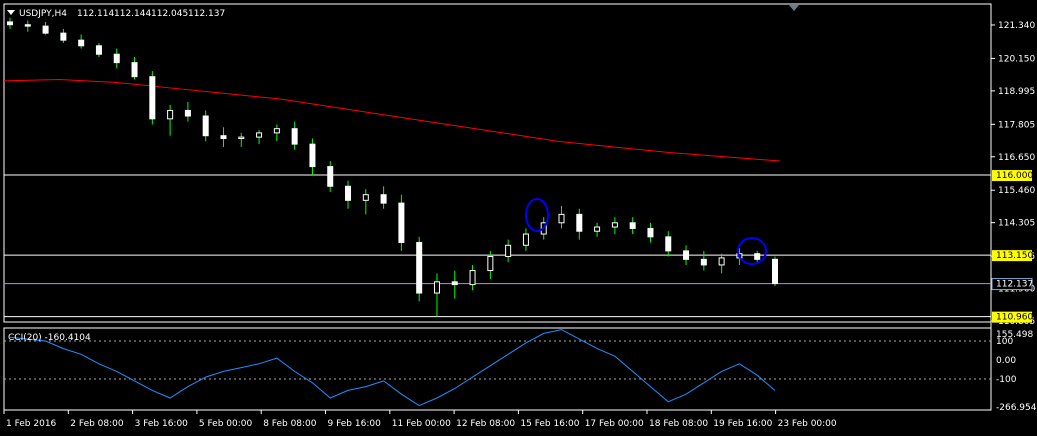 This screenshot has width=1037, height=436. Describe the element at coordinates (49, 338) in the screenshot. I see `indicator-label: CCI(20) -160.4104` at that location.